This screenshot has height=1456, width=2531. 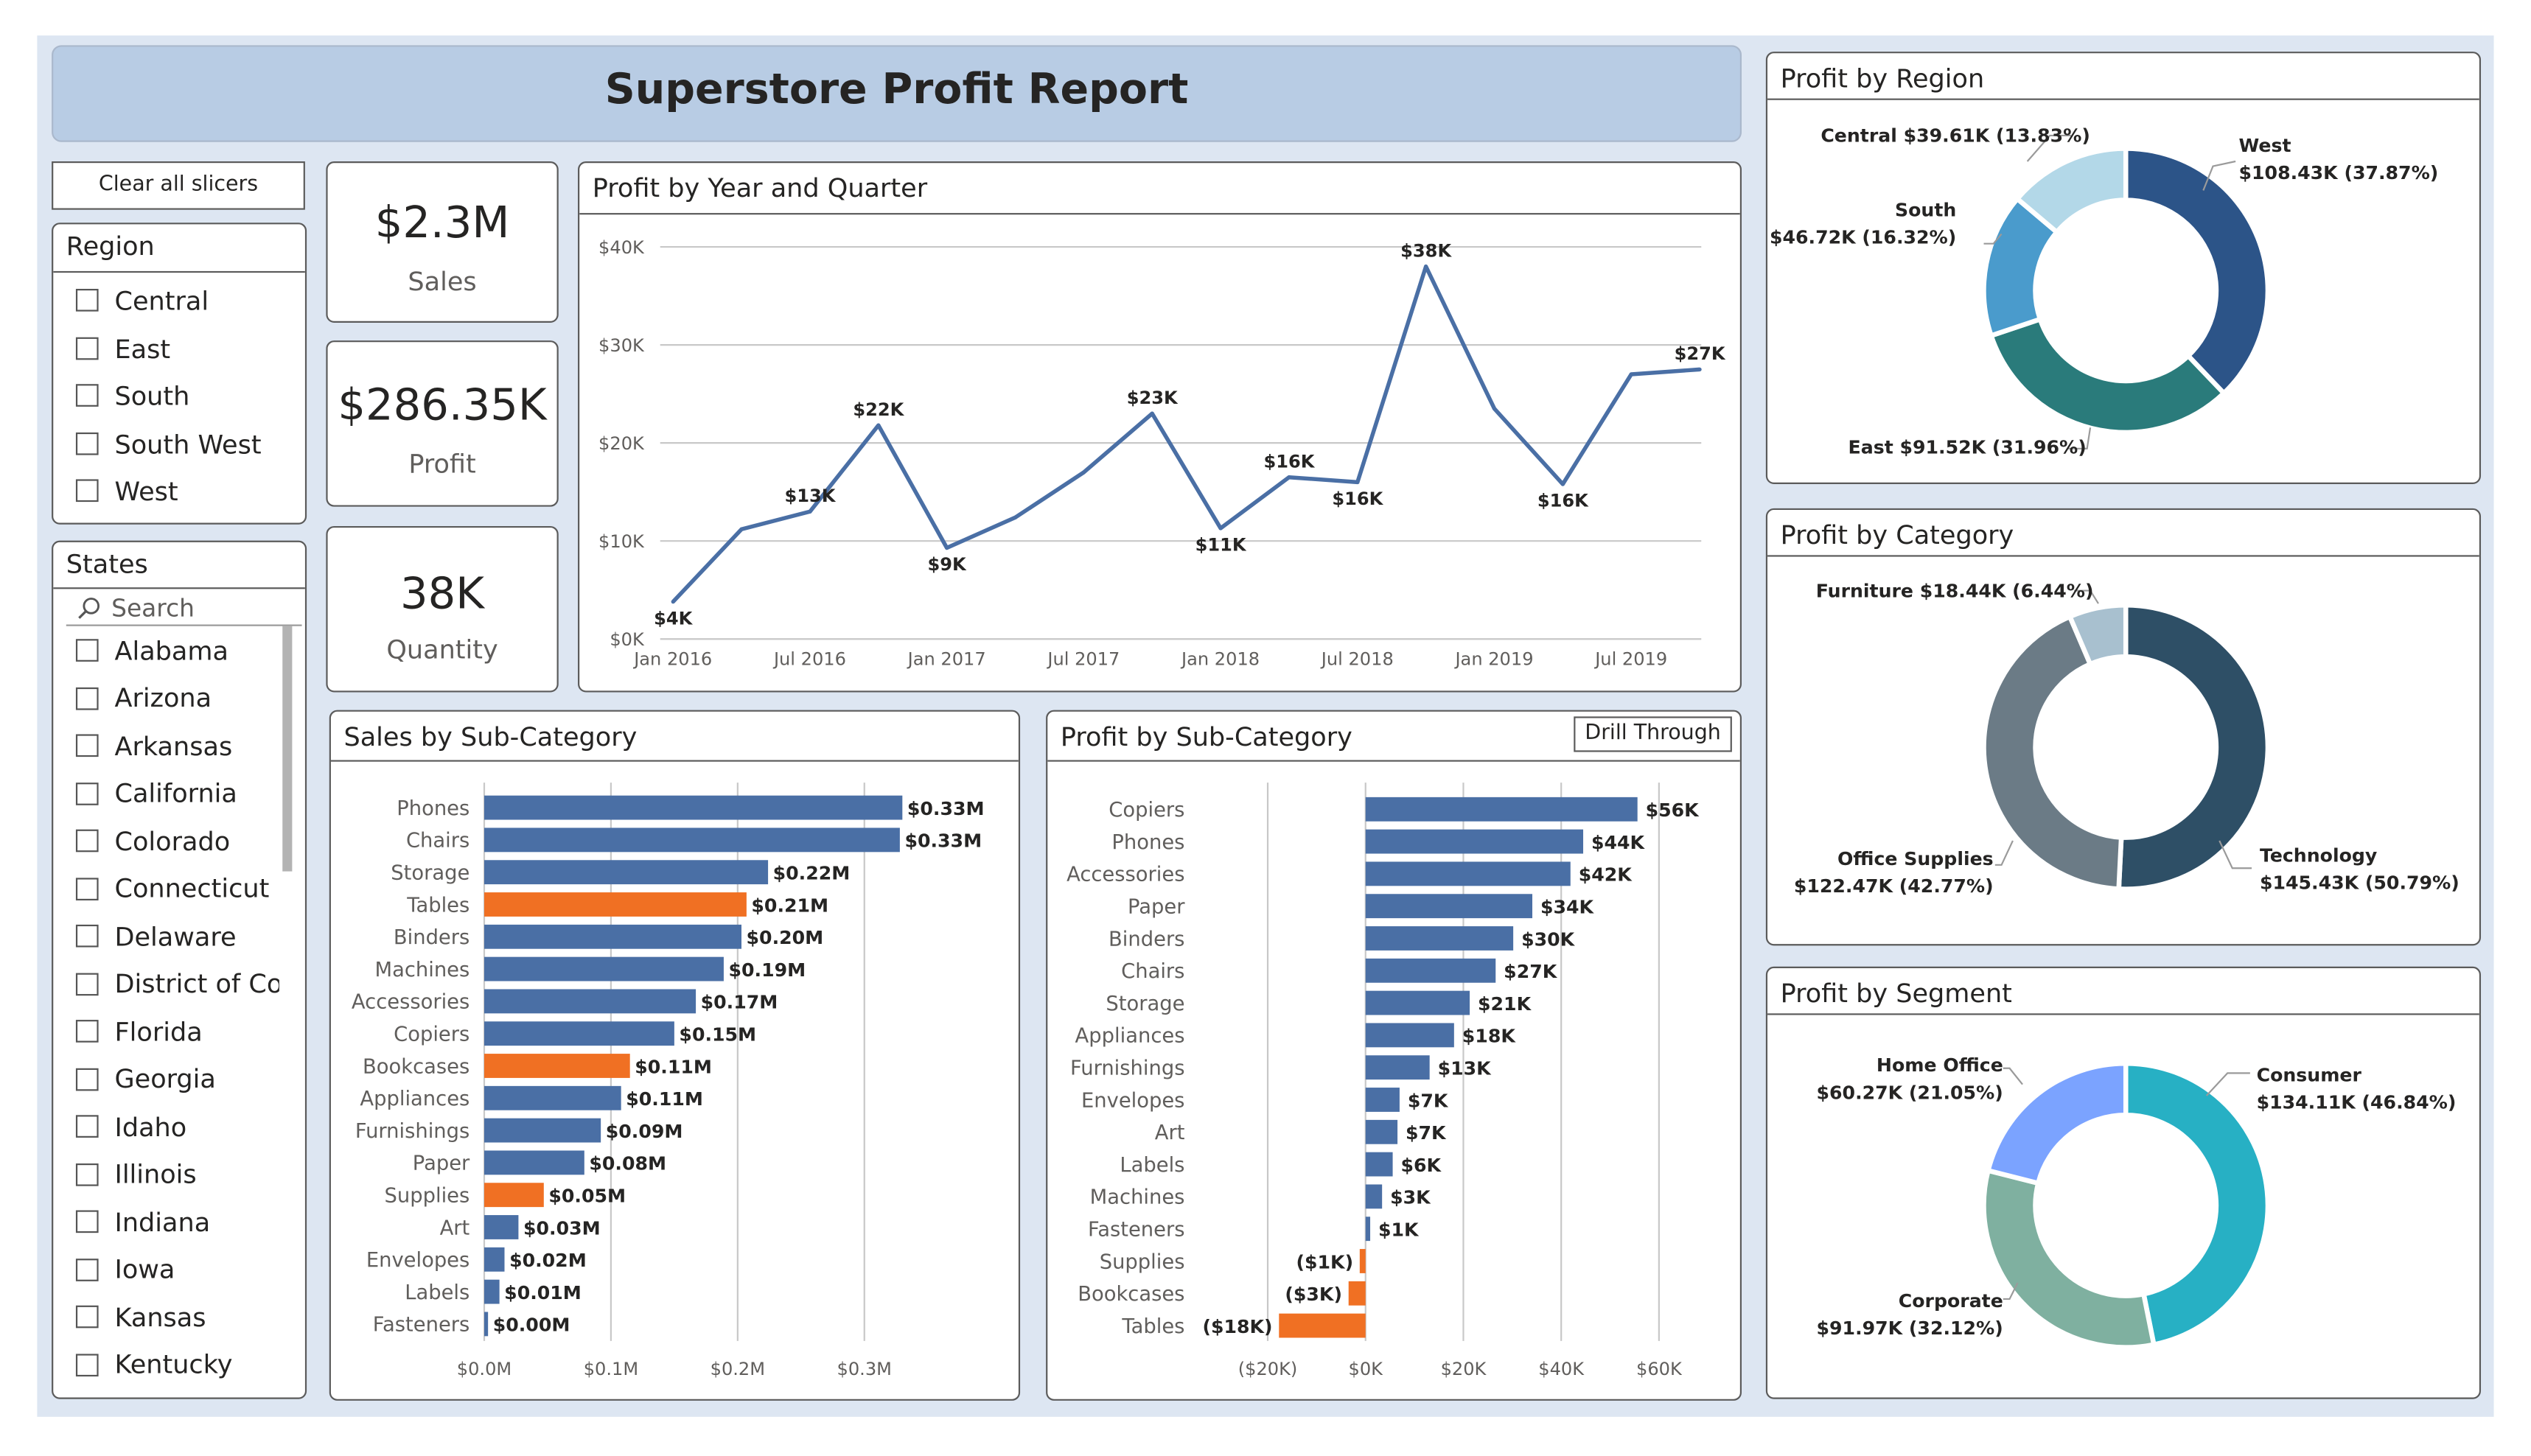 I want to click on category-label: Fasteners, so click(x=421, y=1325).